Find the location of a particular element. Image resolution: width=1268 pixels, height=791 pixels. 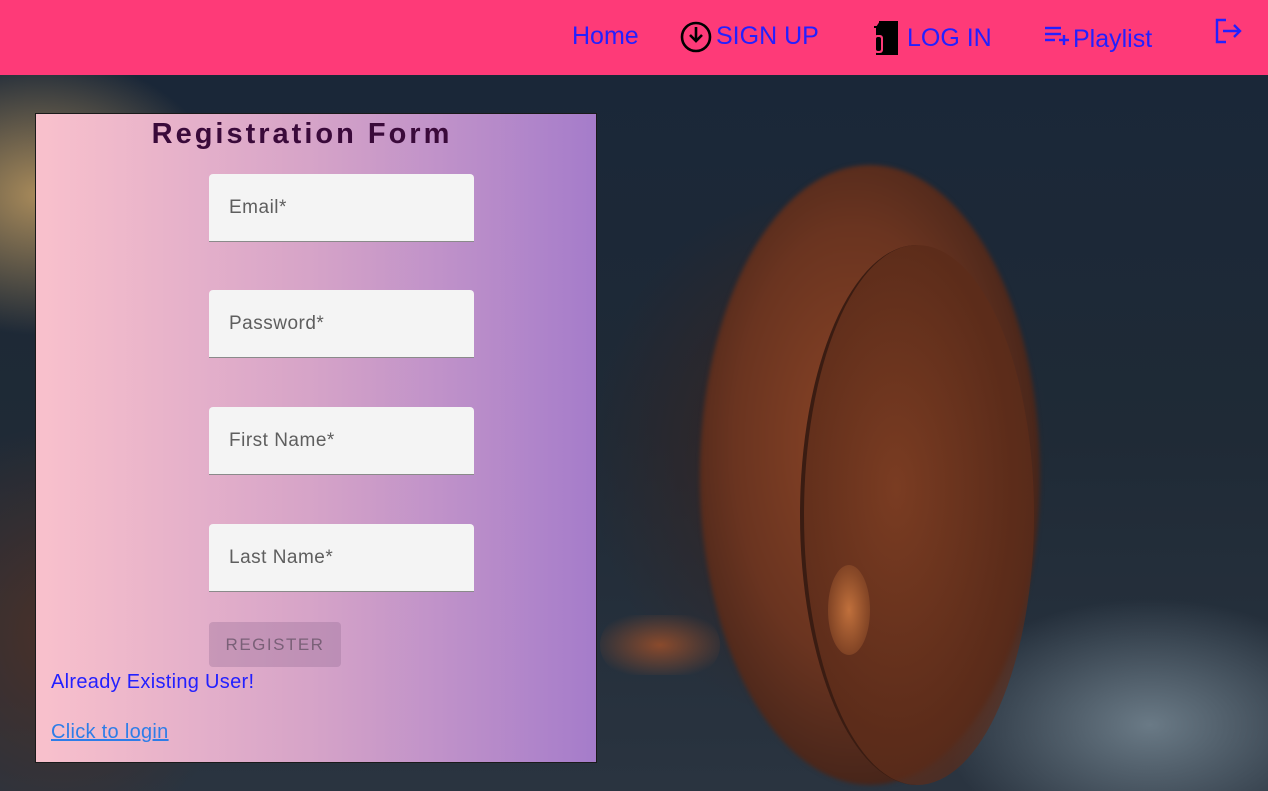

download-circle-icon is located at coordinates (696, 36).